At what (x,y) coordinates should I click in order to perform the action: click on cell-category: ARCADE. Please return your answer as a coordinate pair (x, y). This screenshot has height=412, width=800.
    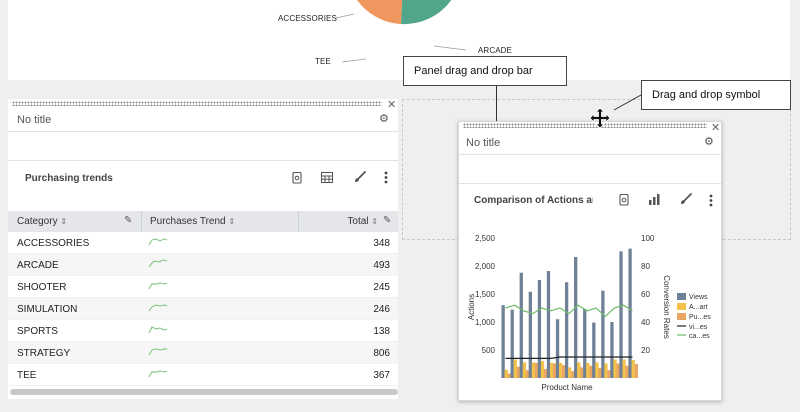
    Looking at the image, I should click on (38, 265).